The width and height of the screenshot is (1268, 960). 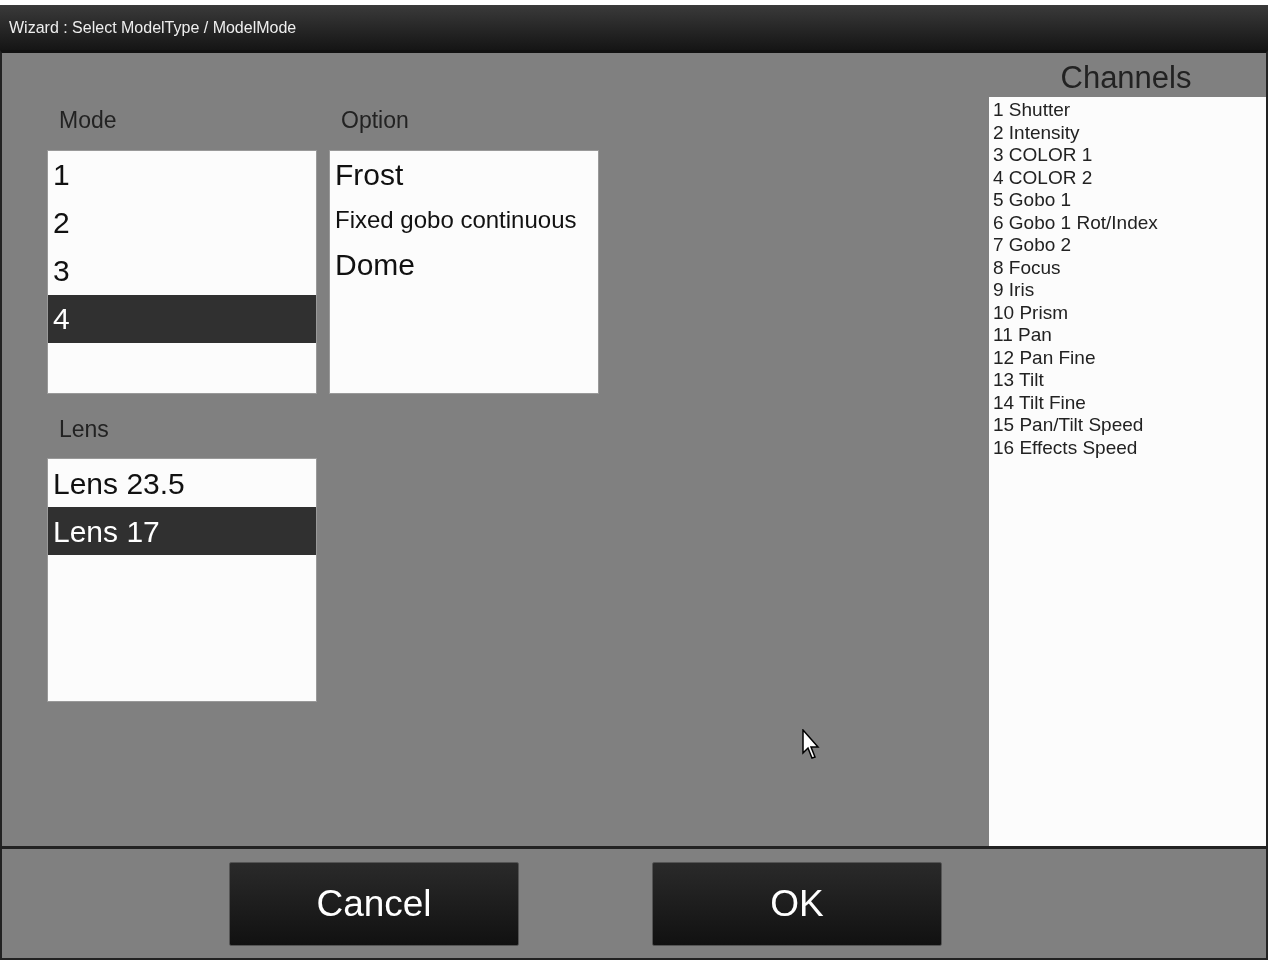 What do you see at coordinates (1027, 267) in the screenshot?
I see `channel-item: 8 Focus` at bounding box center [1027, 267].